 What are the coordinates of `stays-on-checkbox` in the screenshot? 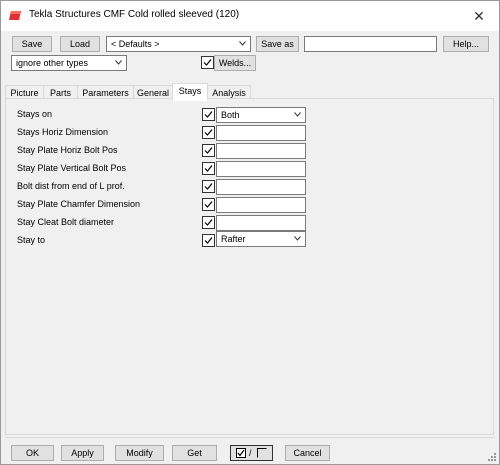 It's located at (208, 114).